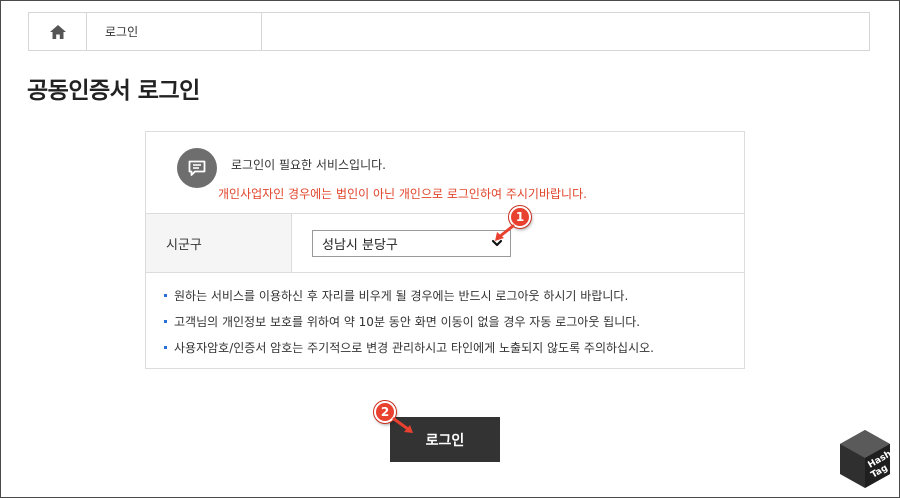  I want to click on breadcrumb-current: 로그인, so click(174, 31).